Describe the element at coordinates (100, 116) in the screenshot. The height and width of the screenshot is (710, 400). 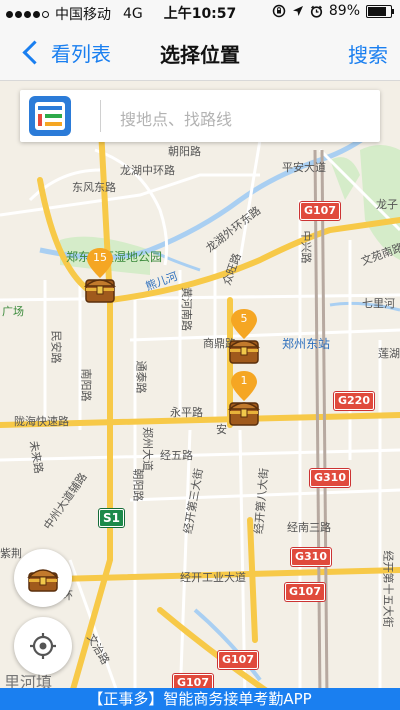
I see `search-divider` at that location.